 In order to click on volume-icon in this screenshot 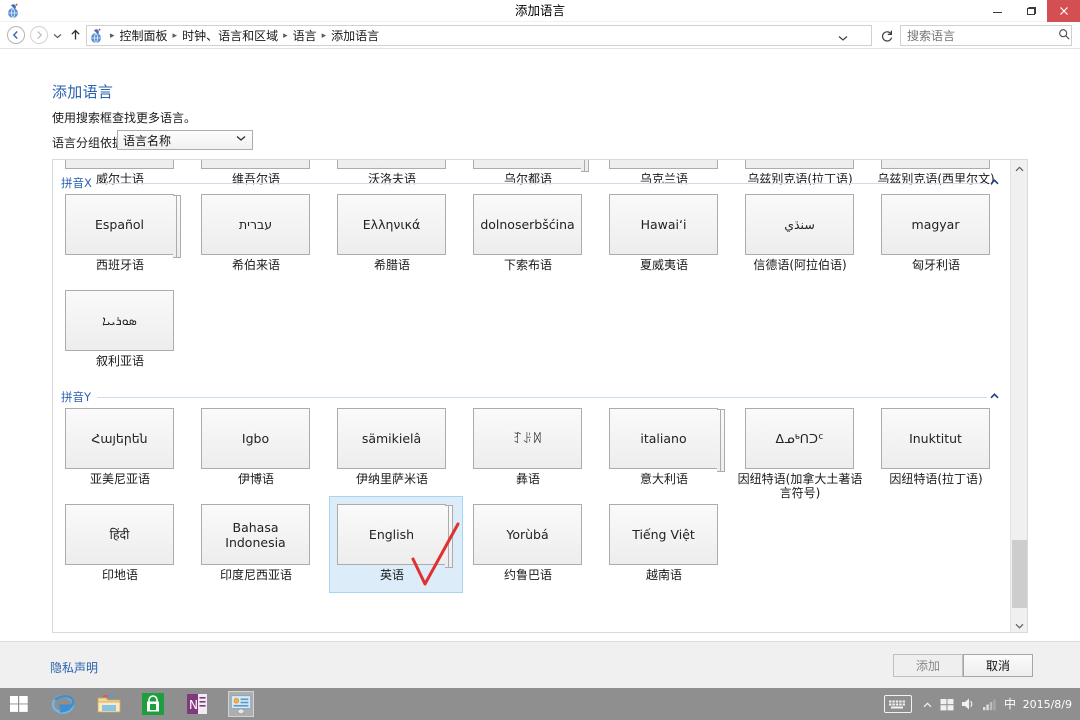, I will do `click(968, 704)`.